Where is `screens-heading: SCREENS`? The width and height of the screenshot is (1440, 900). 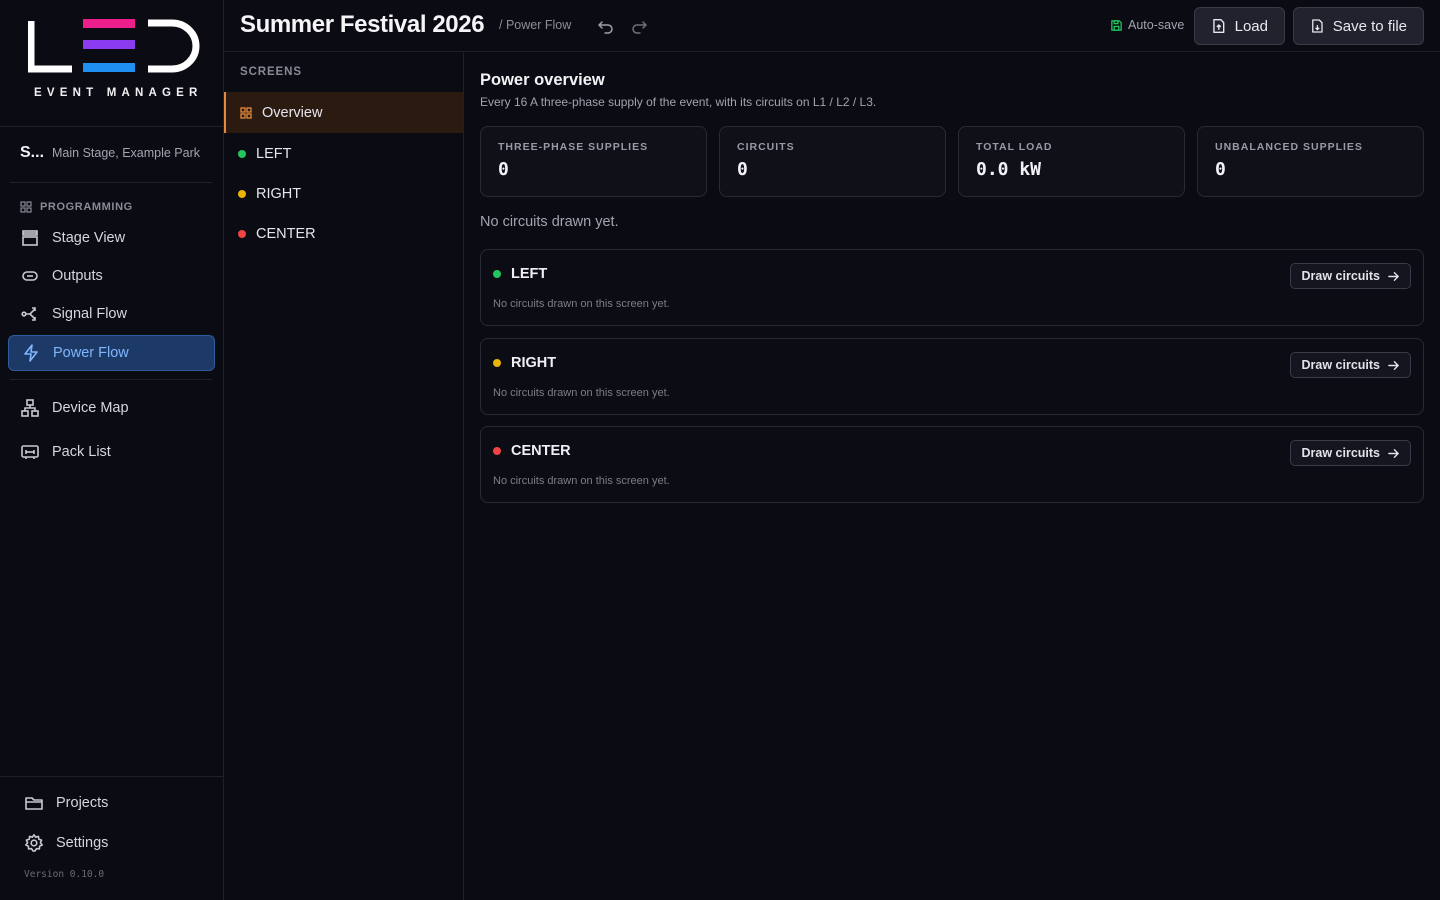
screens-heading: SCREENS is located at coordinates (271, 72).